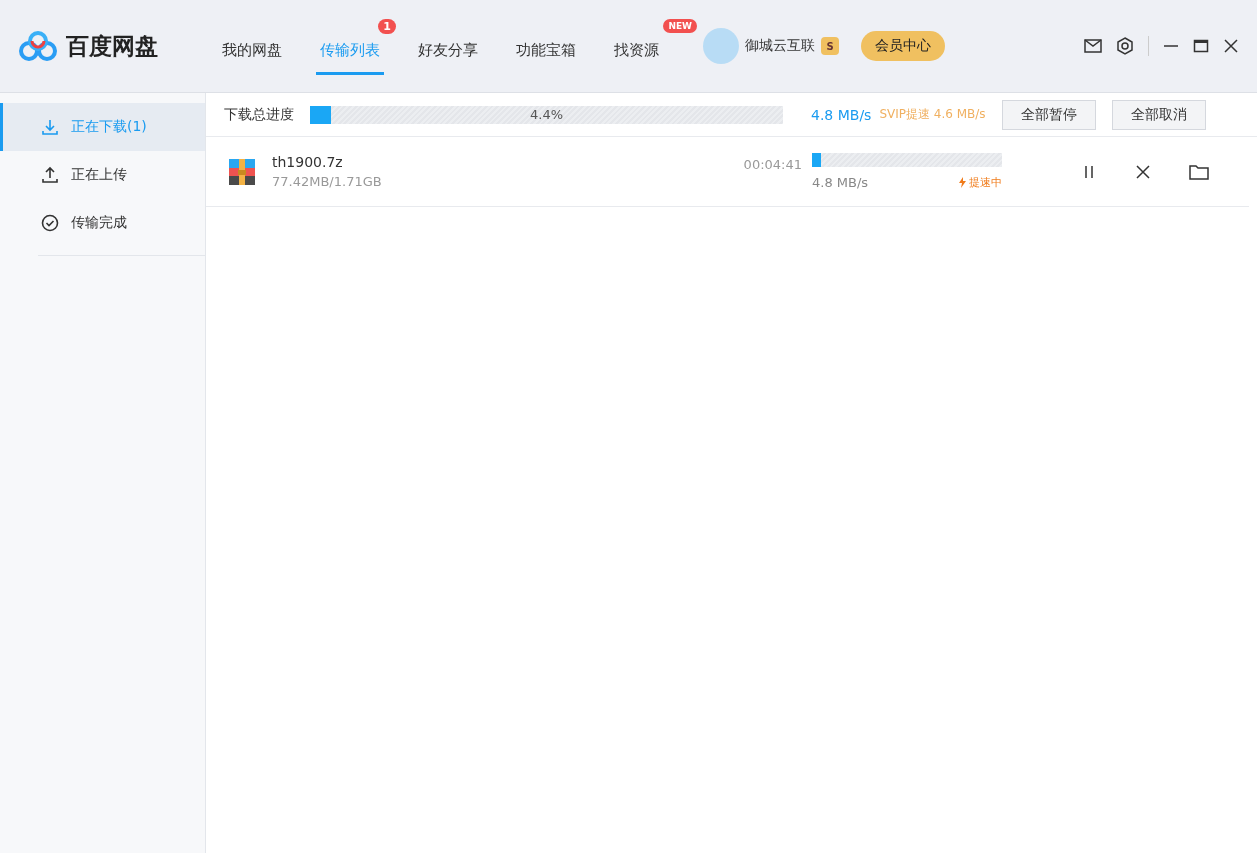 The image size is (1257, 853). Describe the element at coordinates (38, 46) in the screenshot. I see `cloud-logo-icon` at that location.